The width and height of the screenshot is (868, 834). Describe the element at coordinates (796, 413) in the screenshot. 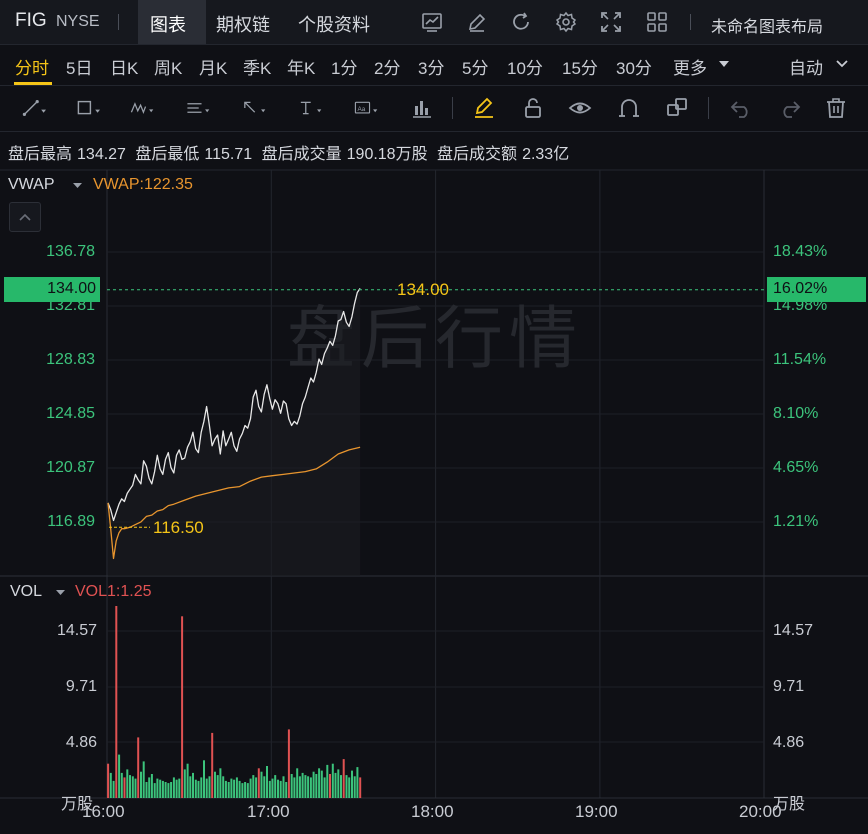

I see `y-tick-right: 8.10%` at that location.